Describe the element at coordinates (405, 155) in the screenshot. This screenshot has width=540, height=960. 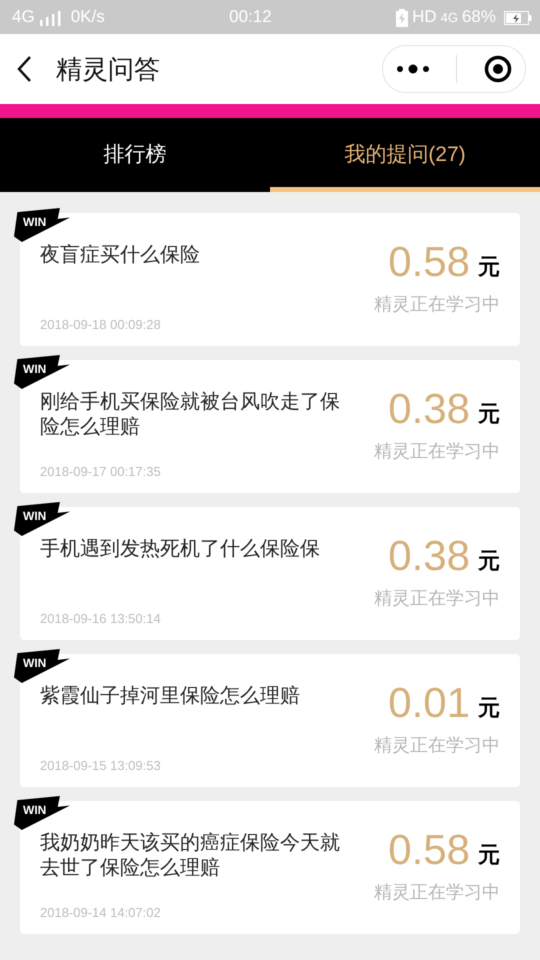
I see `tab: 我的提问(27)` at that location.